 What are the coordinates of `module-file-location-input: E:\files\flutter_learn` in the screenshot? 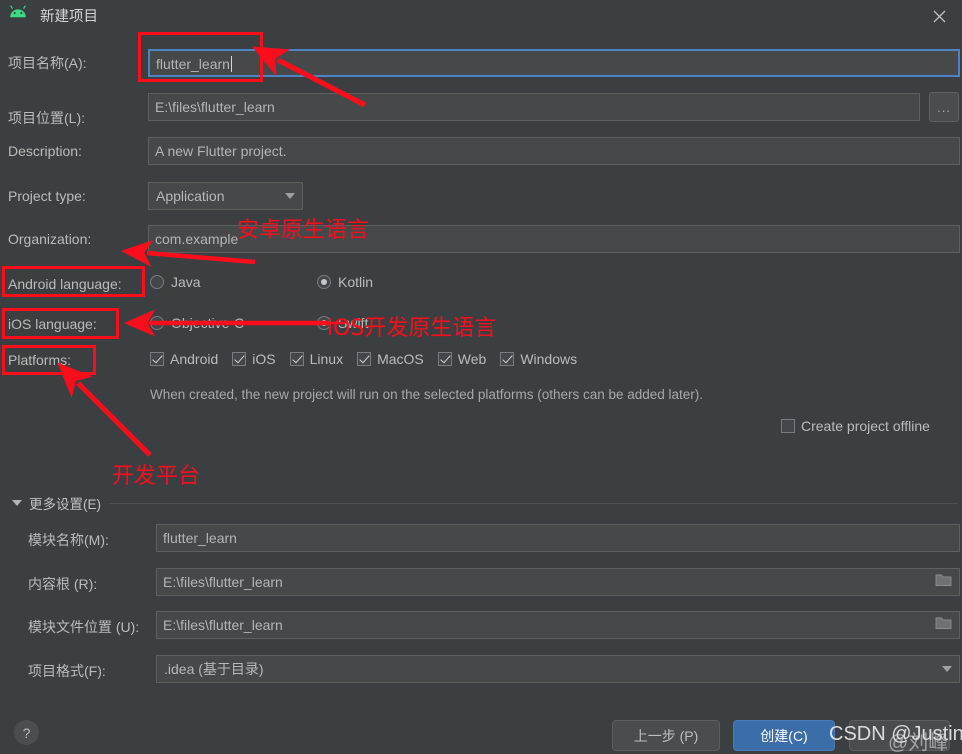 It's located at (558, 625).